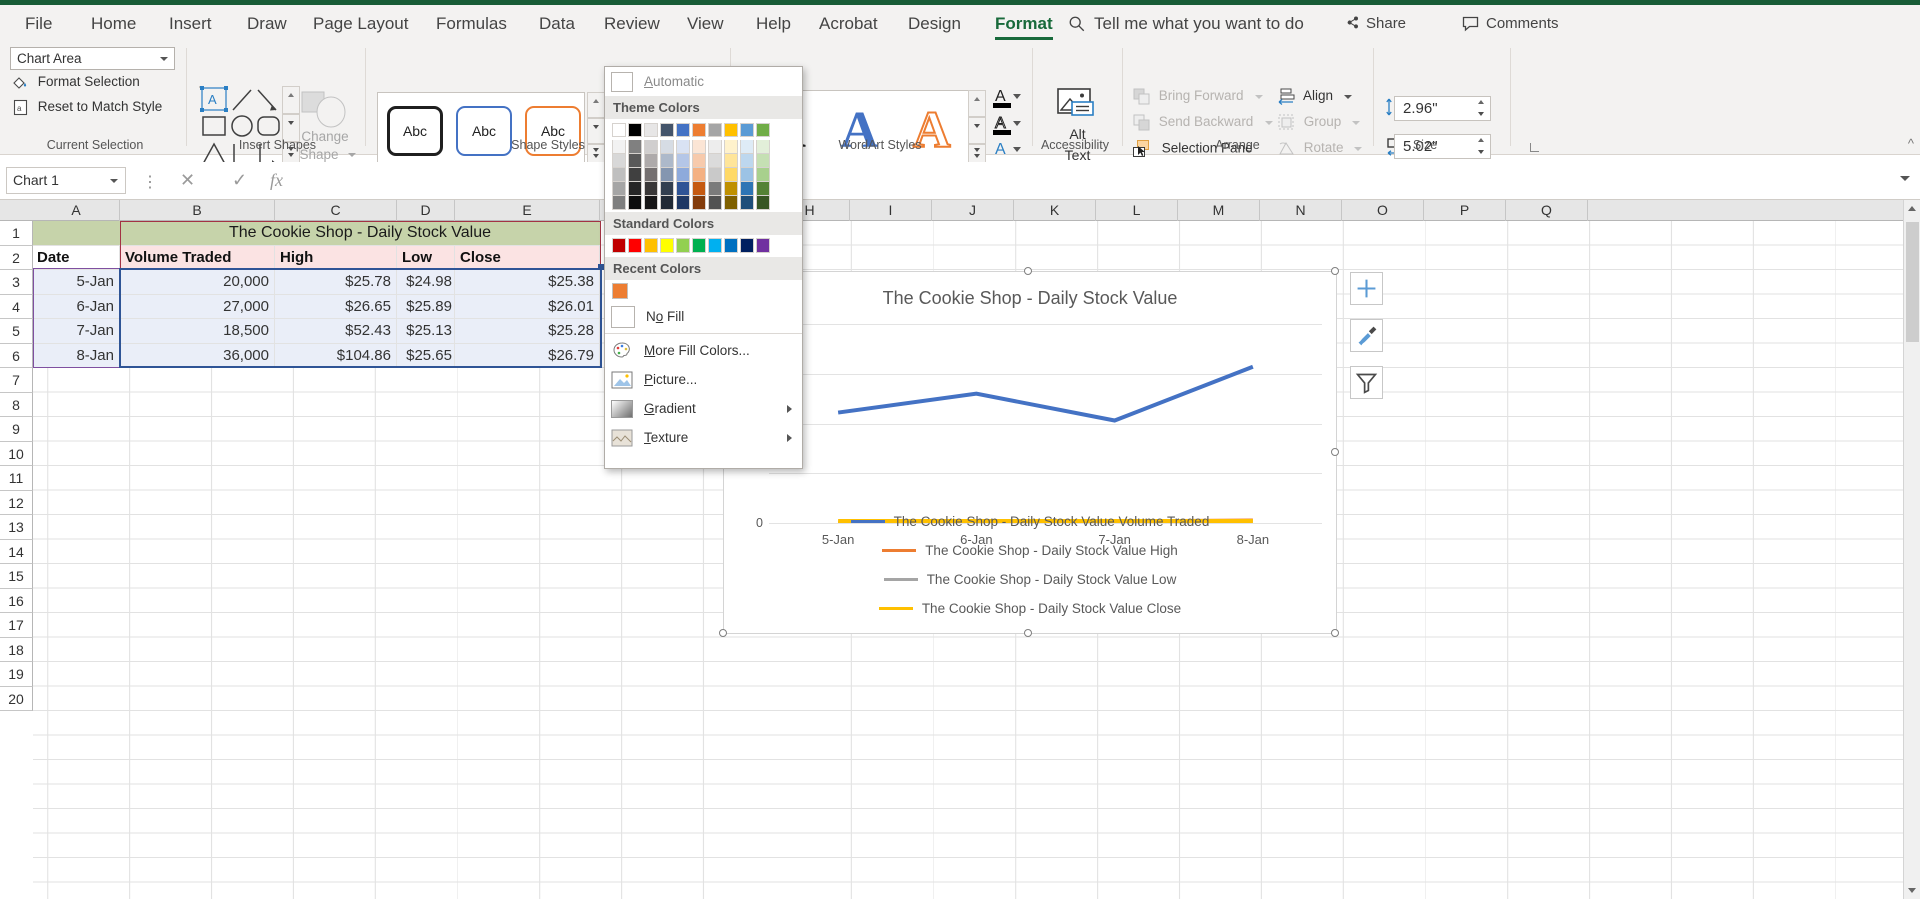 The image size is (1920, 899). What do you see at coordinates (1912, 208) in the screenshot?
I see `scroll-up-arrow` at bounding box center [1912, 208].